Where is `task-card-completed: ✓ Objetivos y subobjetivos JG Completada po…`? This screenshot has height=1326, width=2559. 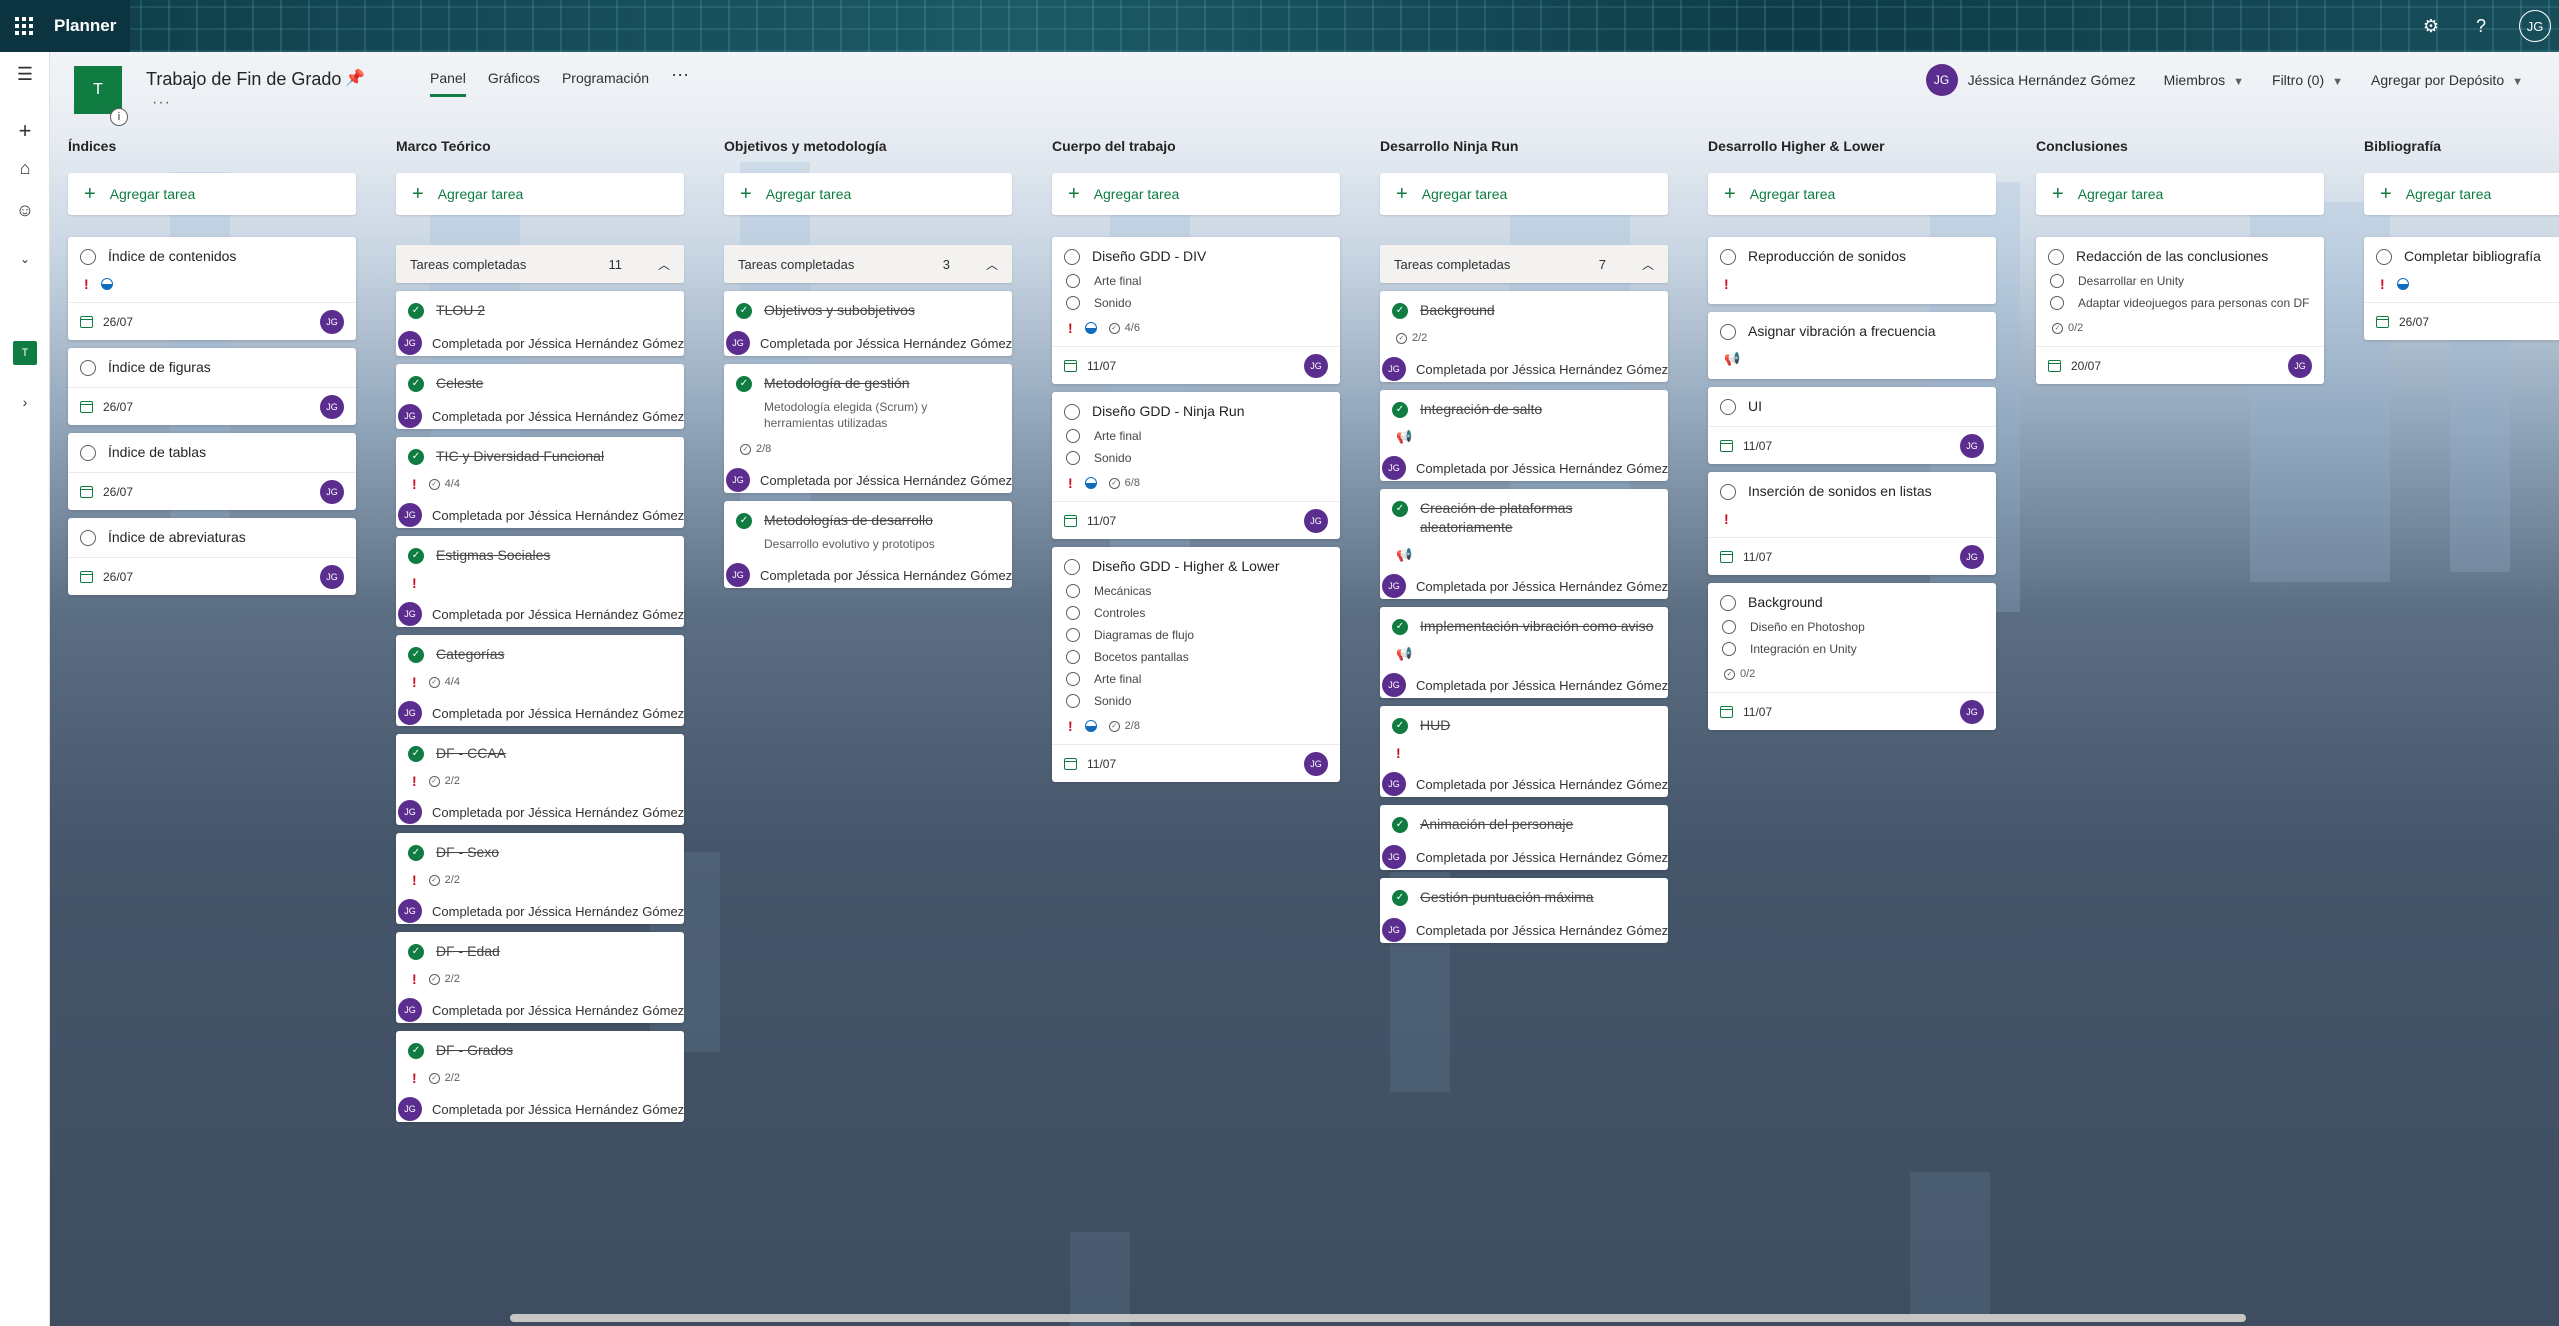 task-card-completed: ✓ Objetivos y subobjetivos JG Completada po… is located at coordinates (868, 323).